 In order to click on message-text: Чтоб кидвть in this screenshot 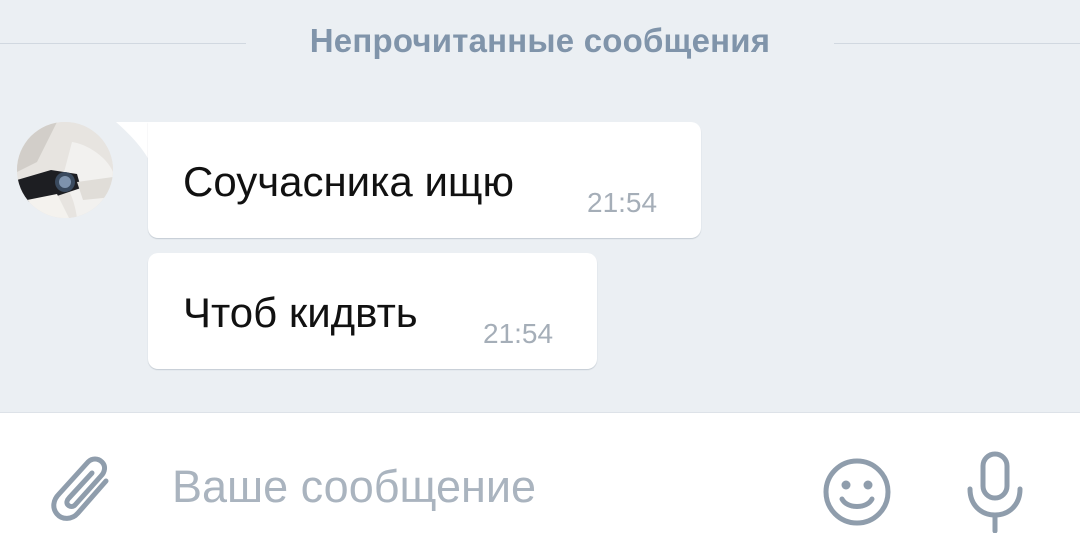, I will do `click(300, 312)`.